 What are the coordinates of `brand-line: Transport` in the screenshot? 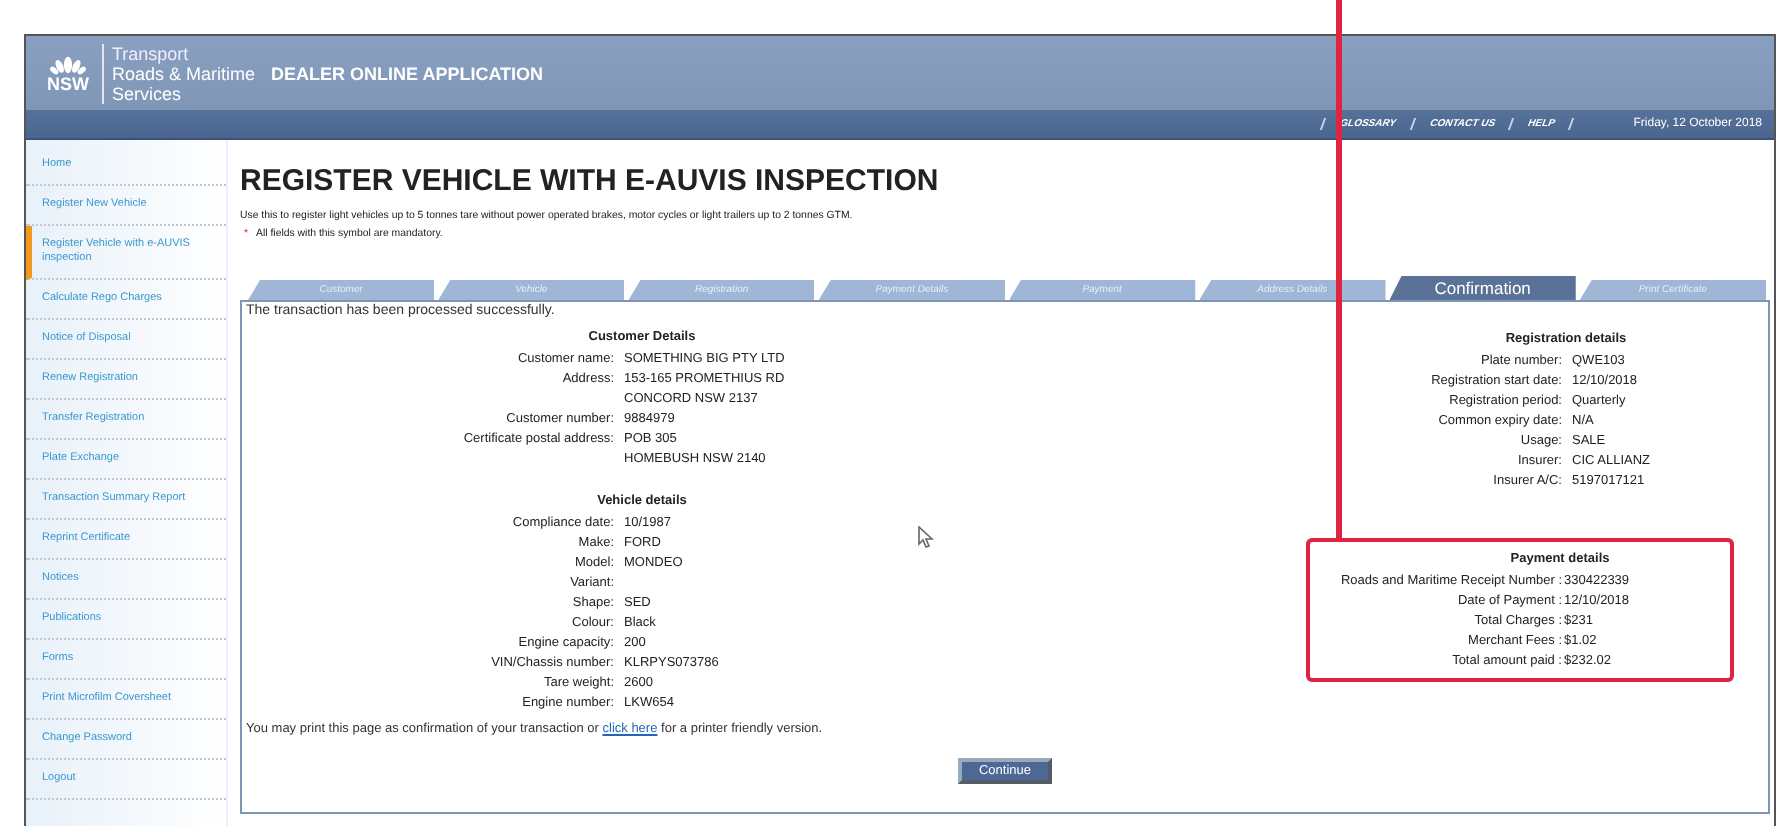 It's located at (151, 53).